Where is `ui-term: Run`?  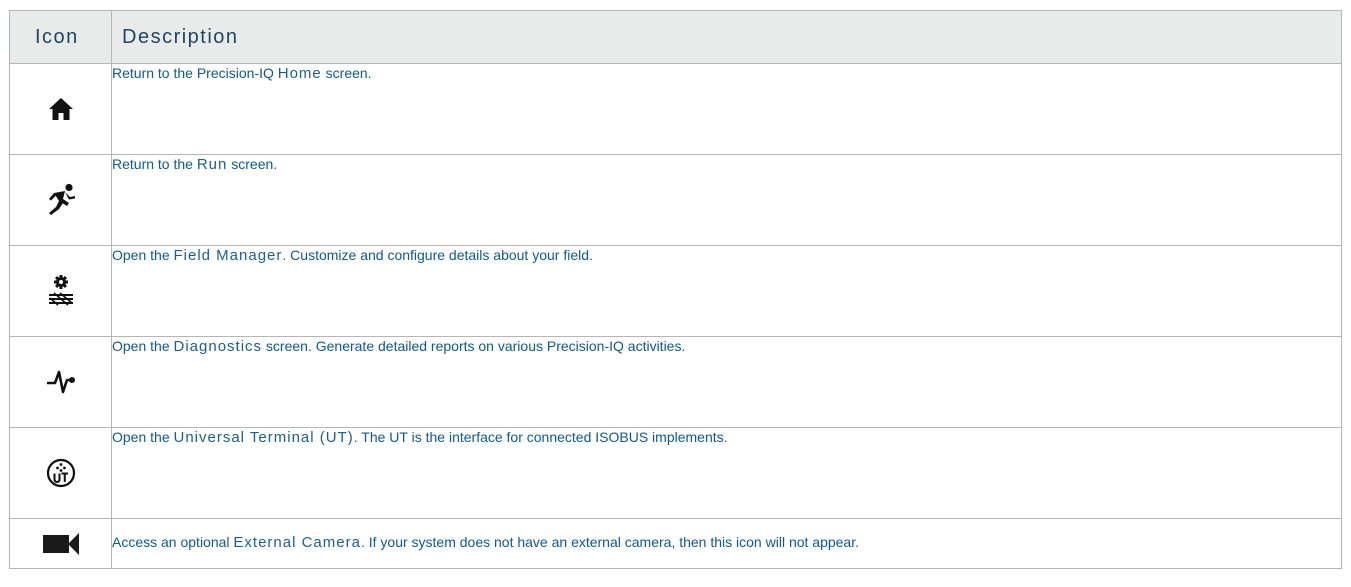
ui-term: Run is located at coordinates (212, 164).